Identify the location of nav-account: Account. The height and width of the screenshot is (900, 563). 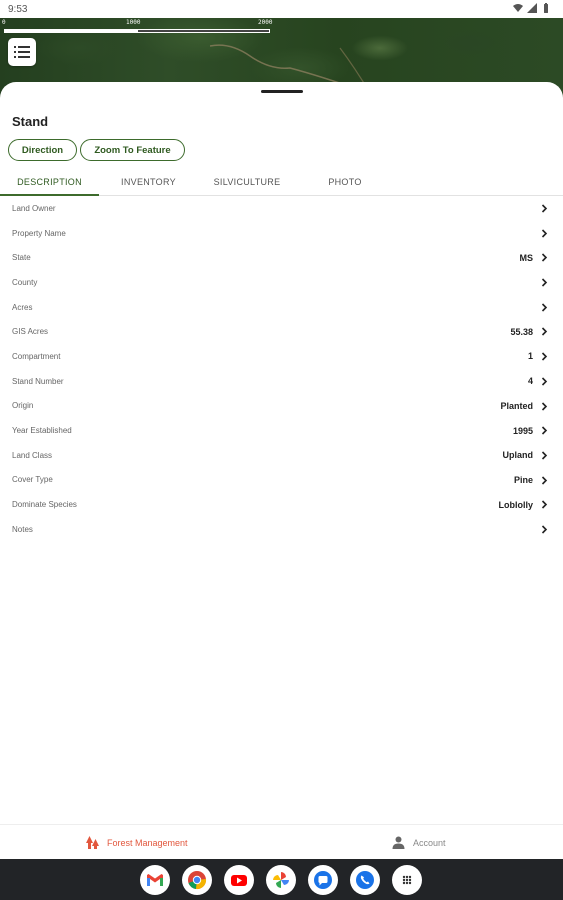
(419, 842).